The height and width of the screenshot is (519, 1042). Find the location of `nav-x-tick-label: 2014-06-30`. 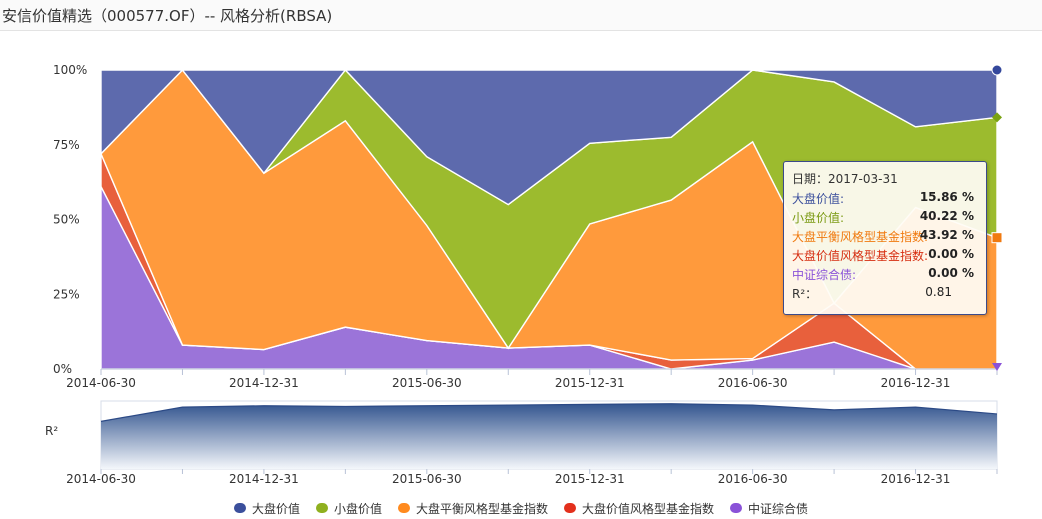

nav-x-tick-label: 2014-06-30 is located at coordinates (101, 479).